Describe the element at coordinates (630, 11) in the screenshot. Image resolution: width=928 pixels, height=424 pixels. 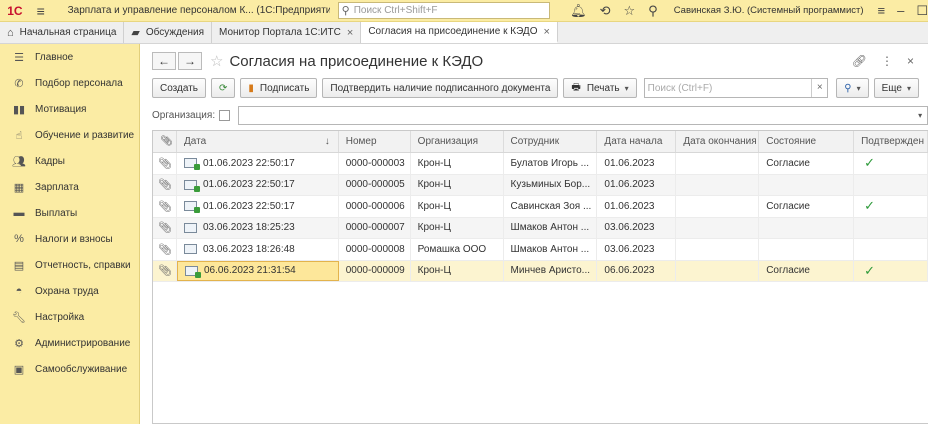
I see `favorites-star-icon: ☆` at that location.